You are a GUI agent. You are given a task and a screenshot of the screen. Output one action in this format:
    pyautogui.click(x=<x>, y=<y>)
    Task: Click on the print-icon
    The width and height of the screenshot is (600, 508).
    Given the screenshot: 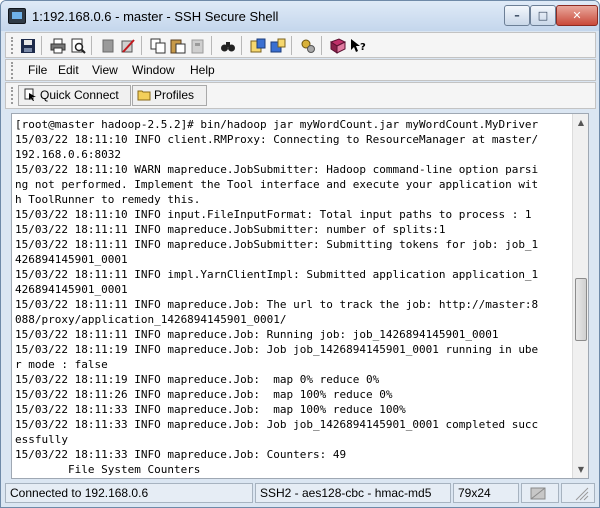 What is the action you would take?
    pyautogui.click(x=58, y=46)
    